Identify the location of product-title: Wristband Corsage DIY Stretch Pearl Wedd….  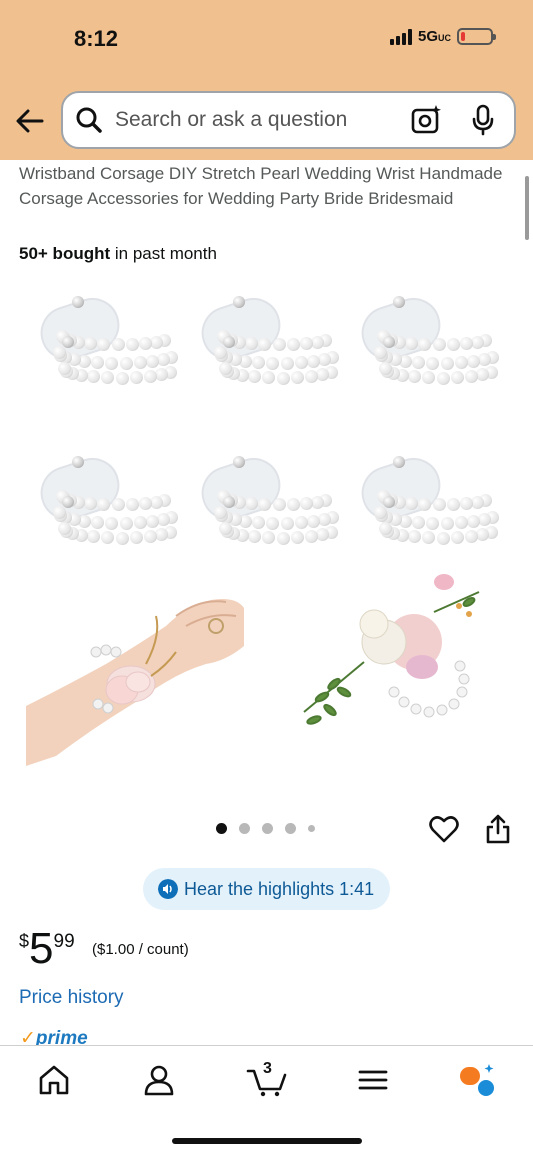
(264, 186).